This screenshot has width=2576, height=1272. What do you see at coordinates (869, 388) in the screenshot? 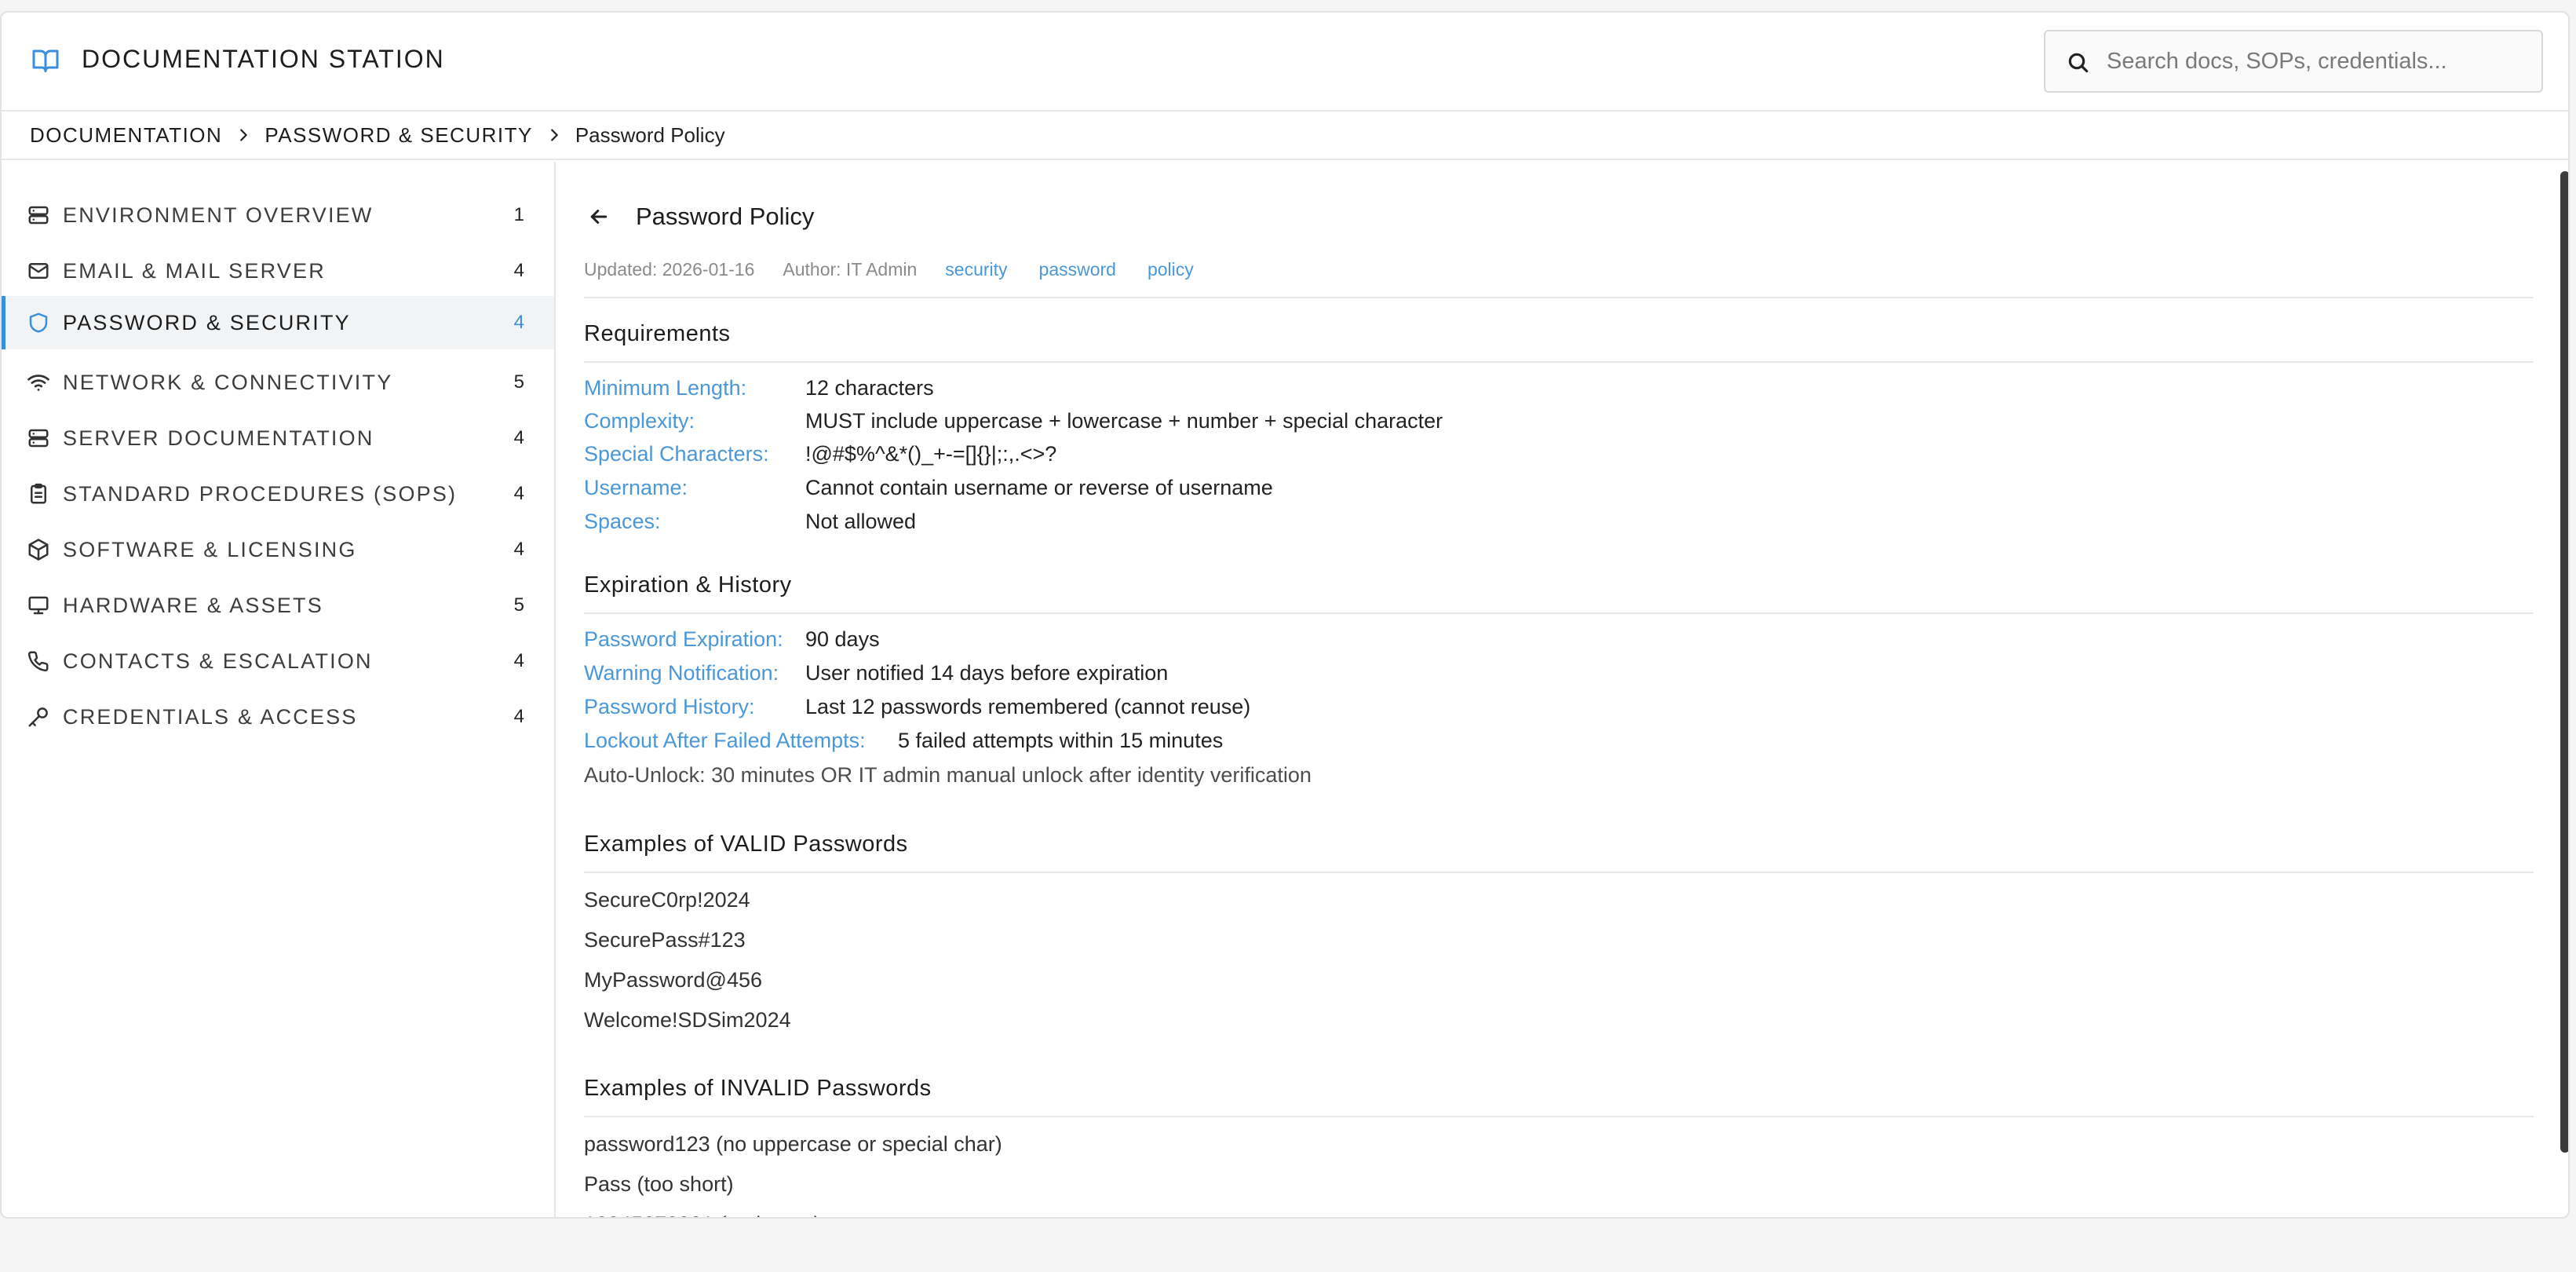
I see `field-value: 12 characters` at bounding box center [869, 388].